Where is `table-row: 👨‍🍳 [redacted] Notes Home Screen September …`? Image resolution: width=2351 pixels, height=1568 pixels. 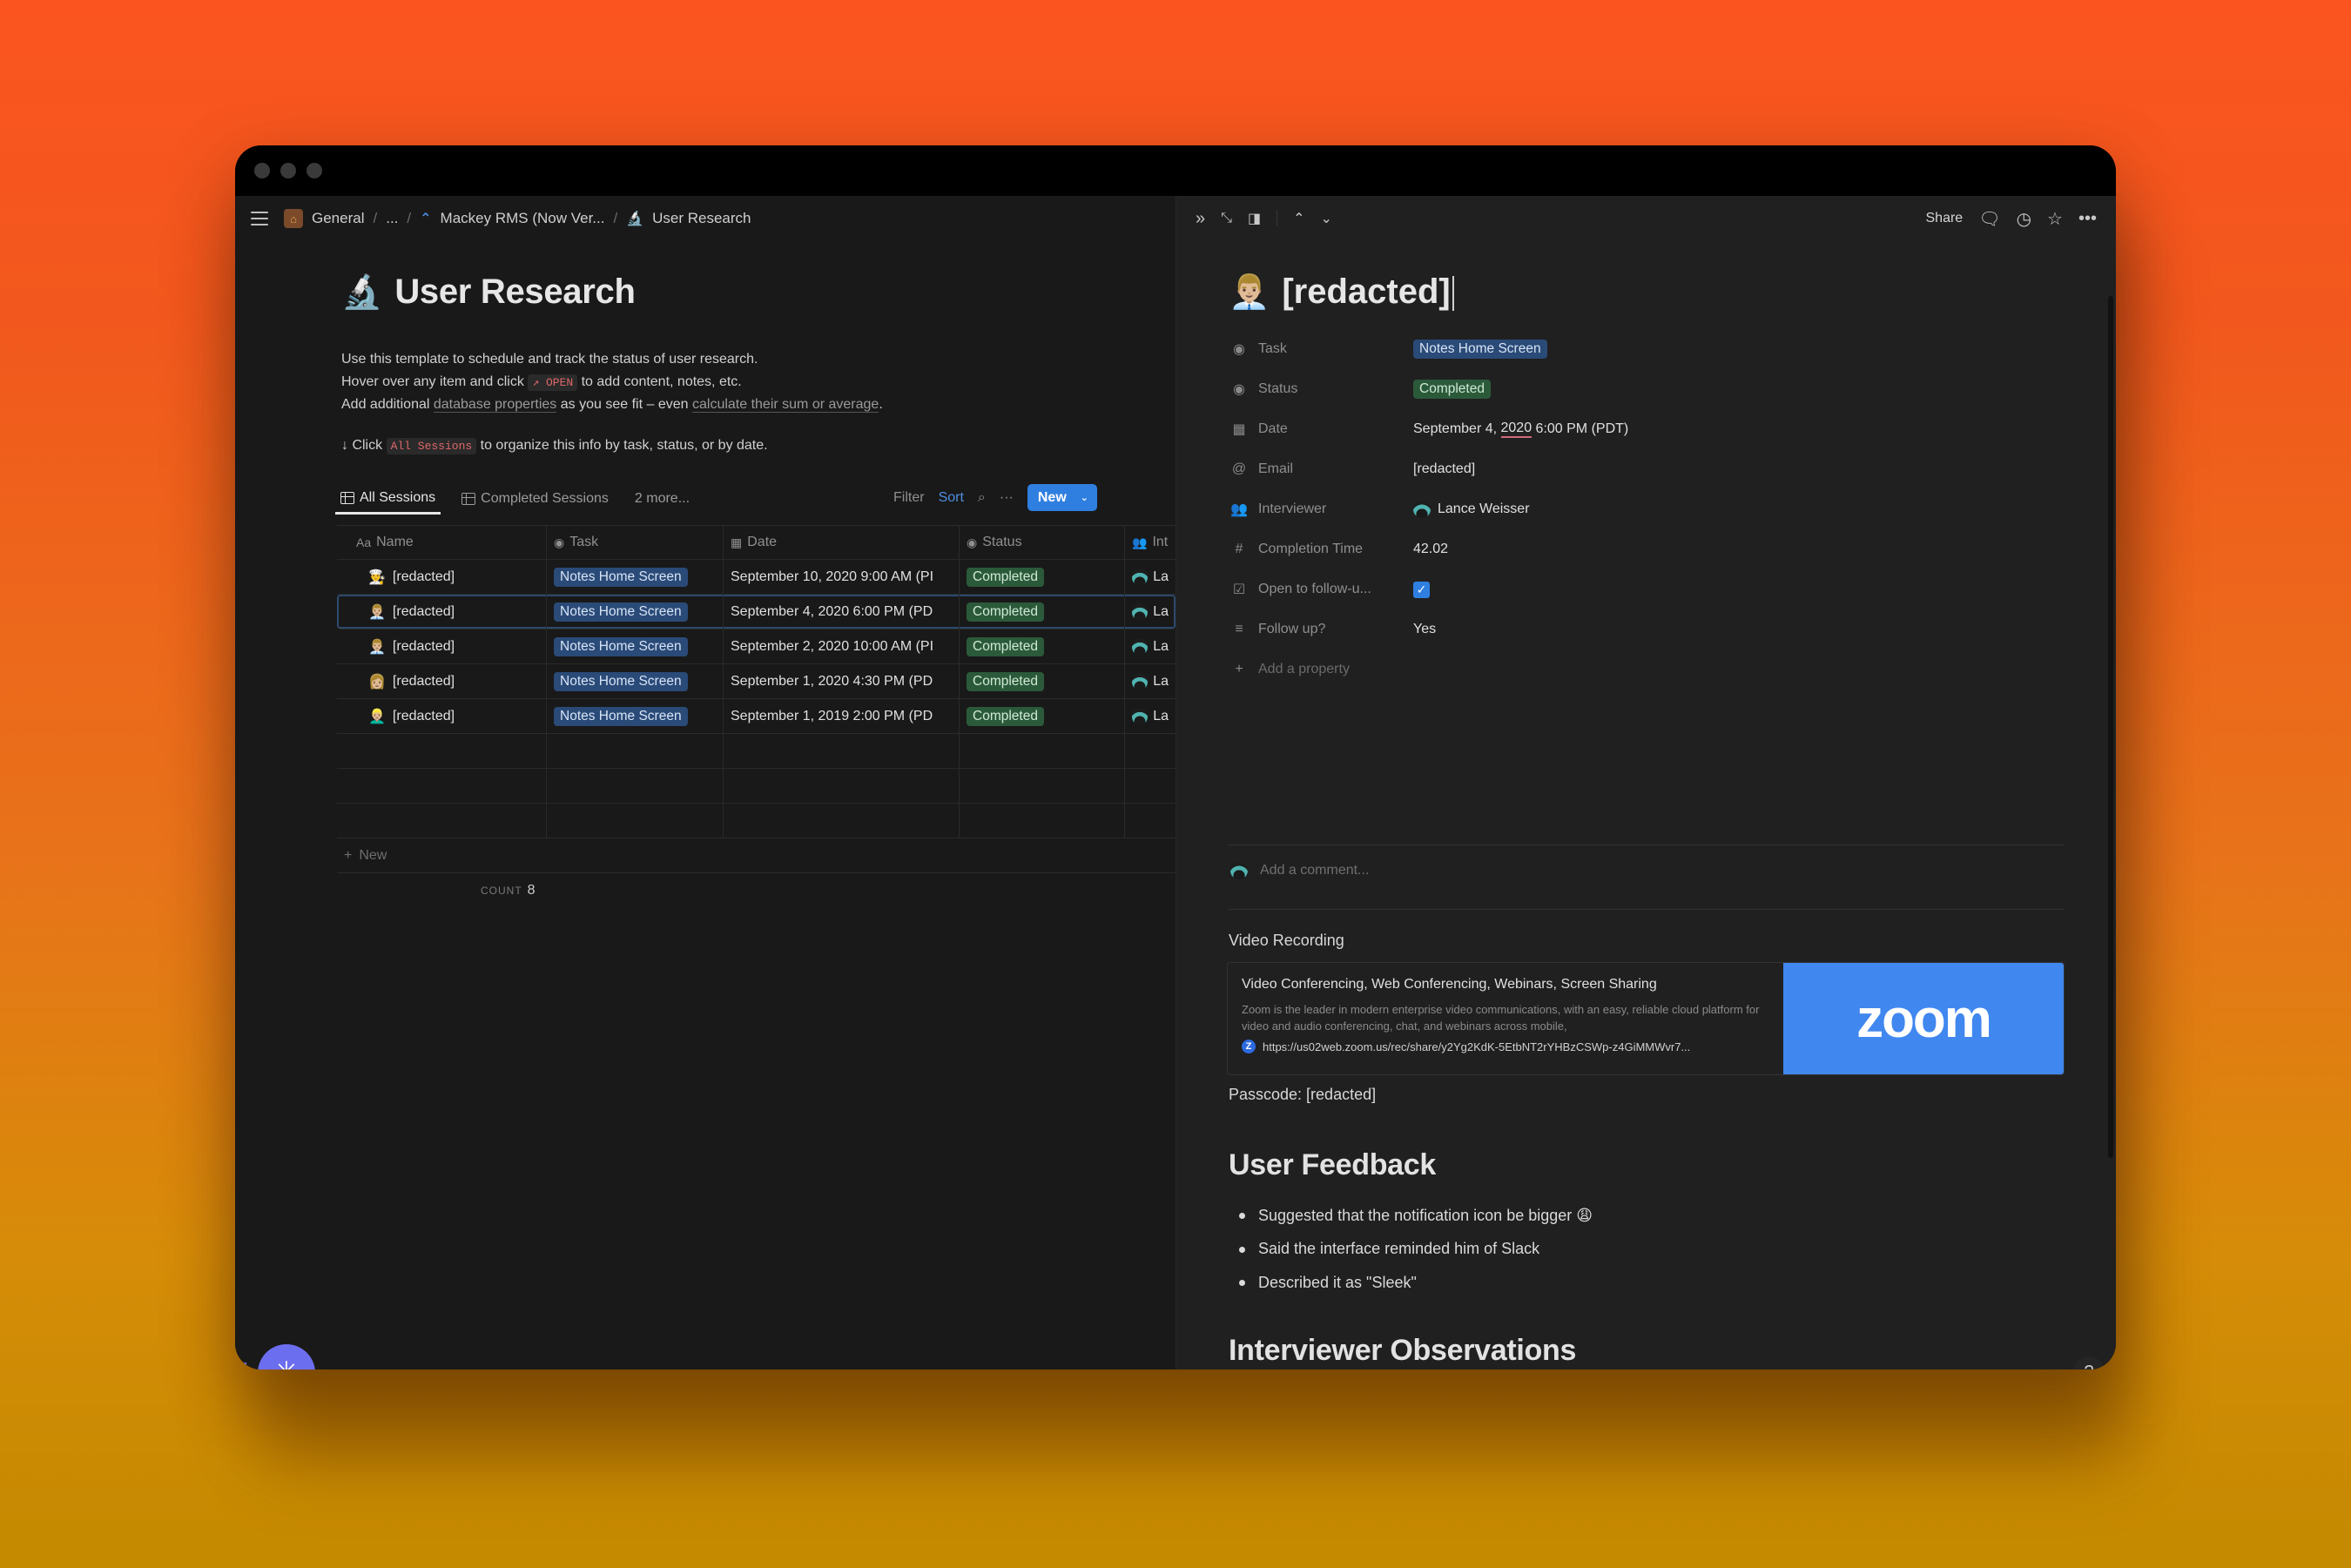 table-row: 👨‍🍳 [redacted] Notes Home Screen September … is located at coordinates (756, 577).